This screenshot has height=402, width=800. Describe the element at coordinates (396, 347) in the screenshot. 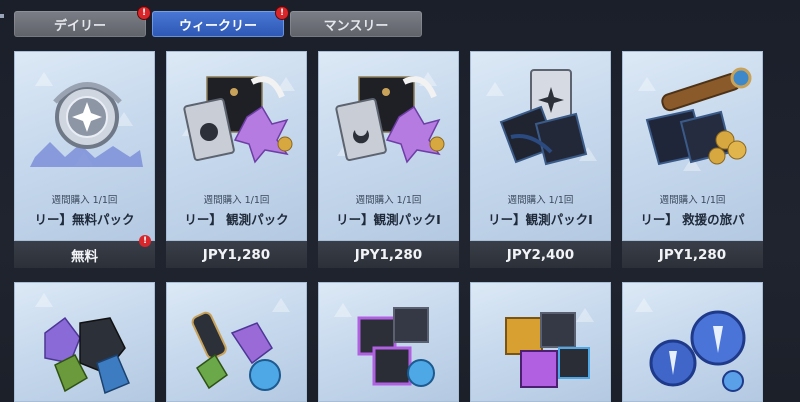

I see `purple-cube-crates-icon` at that location.